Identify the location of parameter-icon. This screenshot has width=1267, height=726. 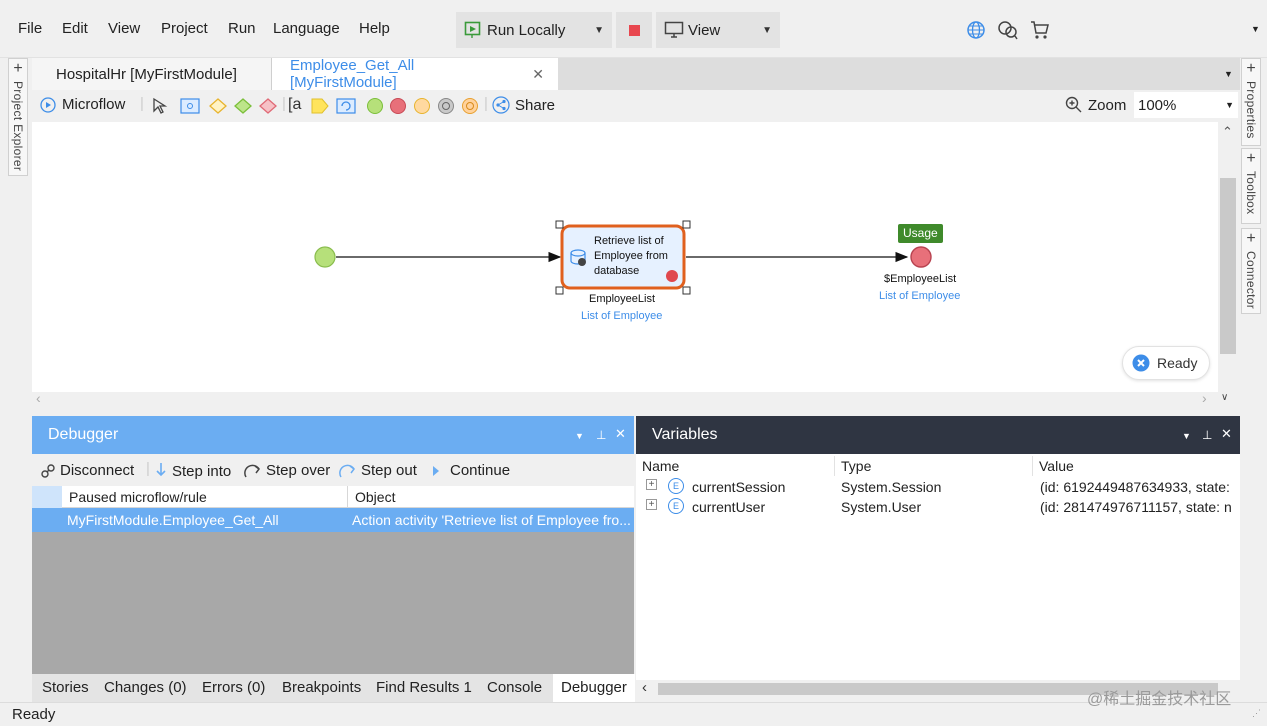
(320, 106).